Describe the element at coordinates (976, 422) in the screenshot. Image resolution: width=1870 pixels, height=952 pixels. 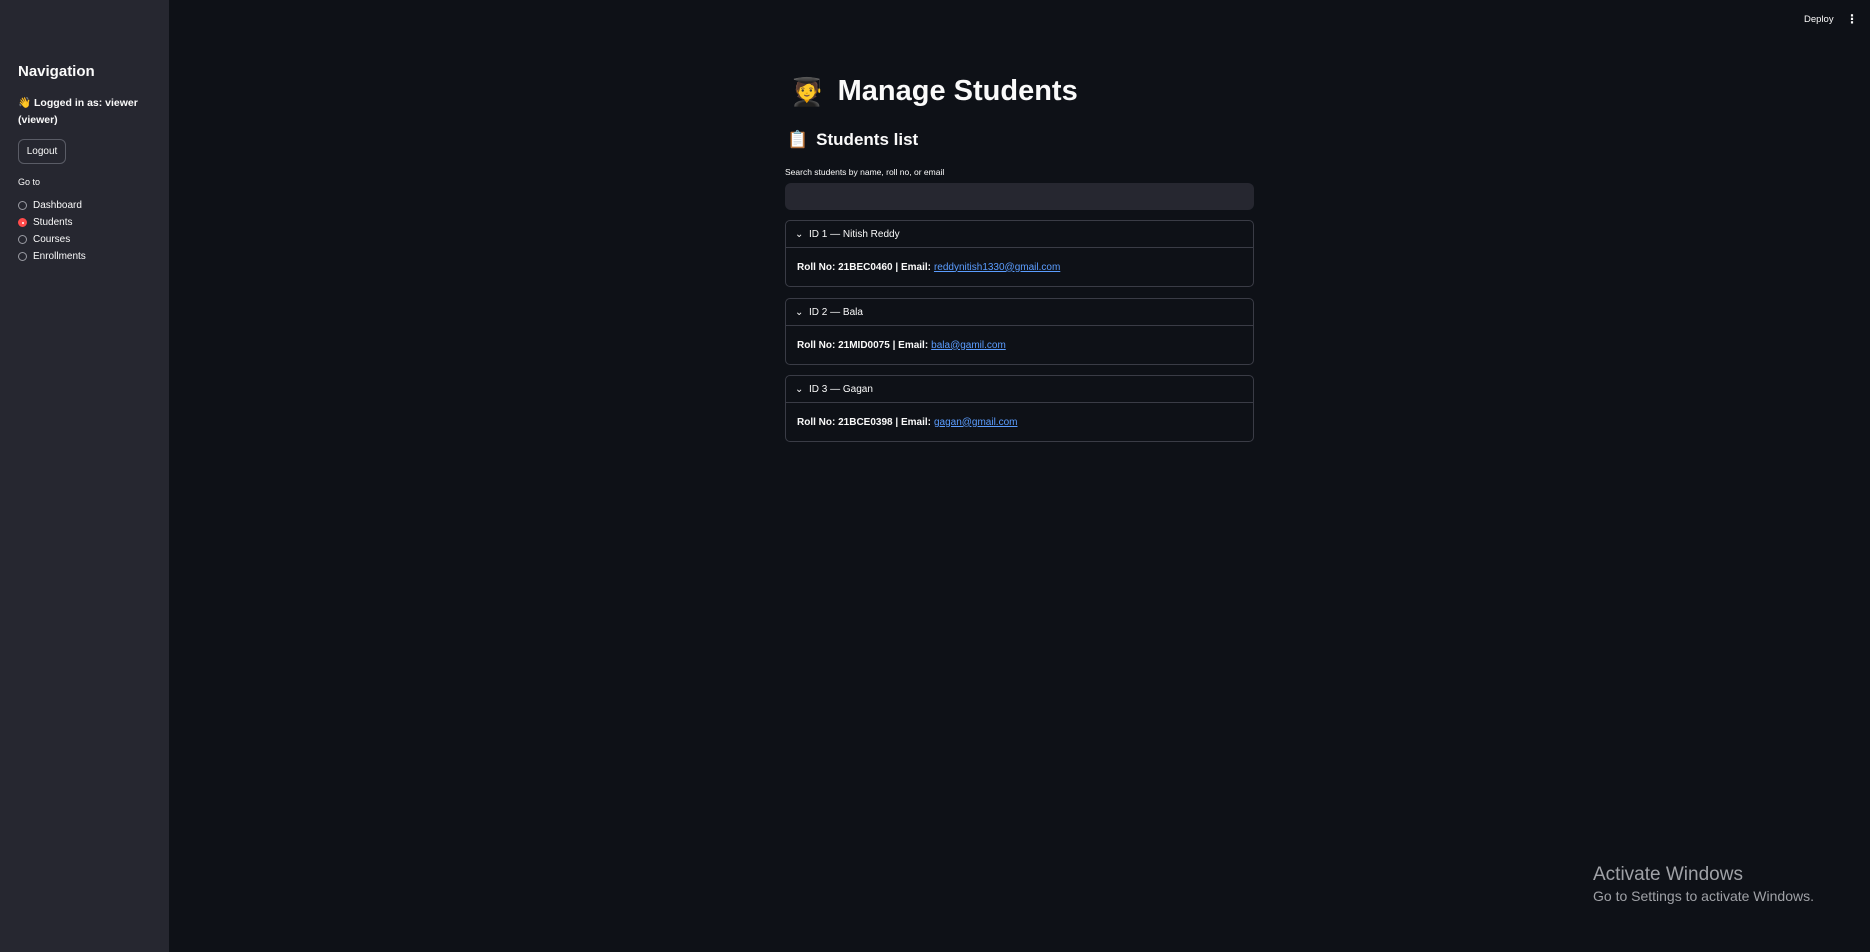
I see `email-link: gagan@gmail.com` at that location.